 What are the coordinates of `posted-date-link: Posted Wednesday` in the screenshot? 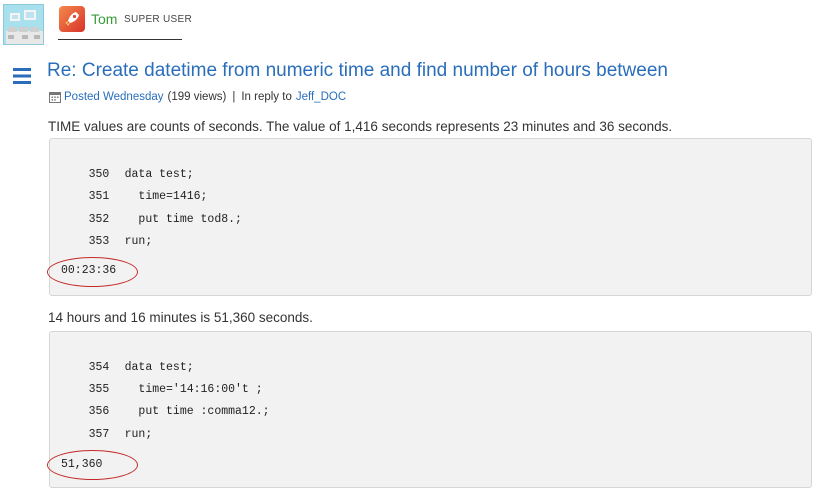 It's located at (114, 97).